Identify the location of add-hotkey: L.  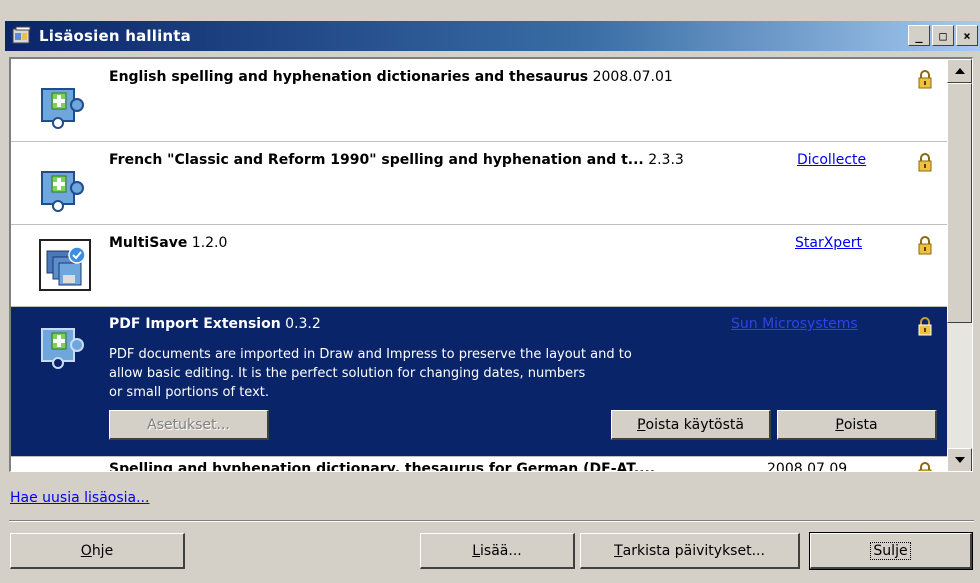
(476, 550).